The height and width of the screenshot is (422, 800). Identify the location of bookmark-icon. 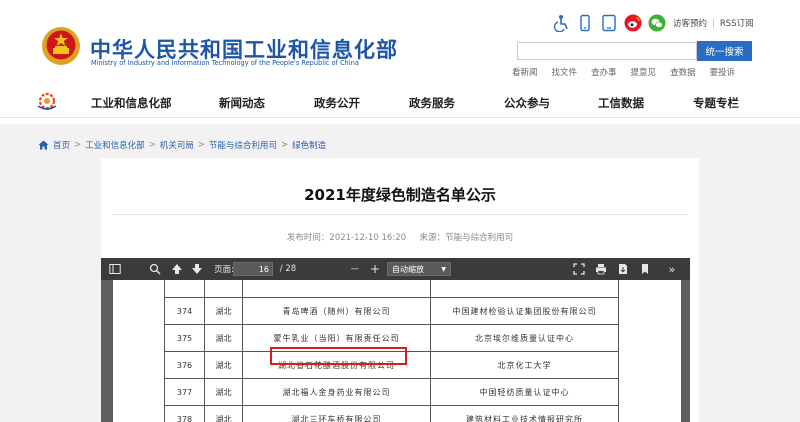
(645, 269).